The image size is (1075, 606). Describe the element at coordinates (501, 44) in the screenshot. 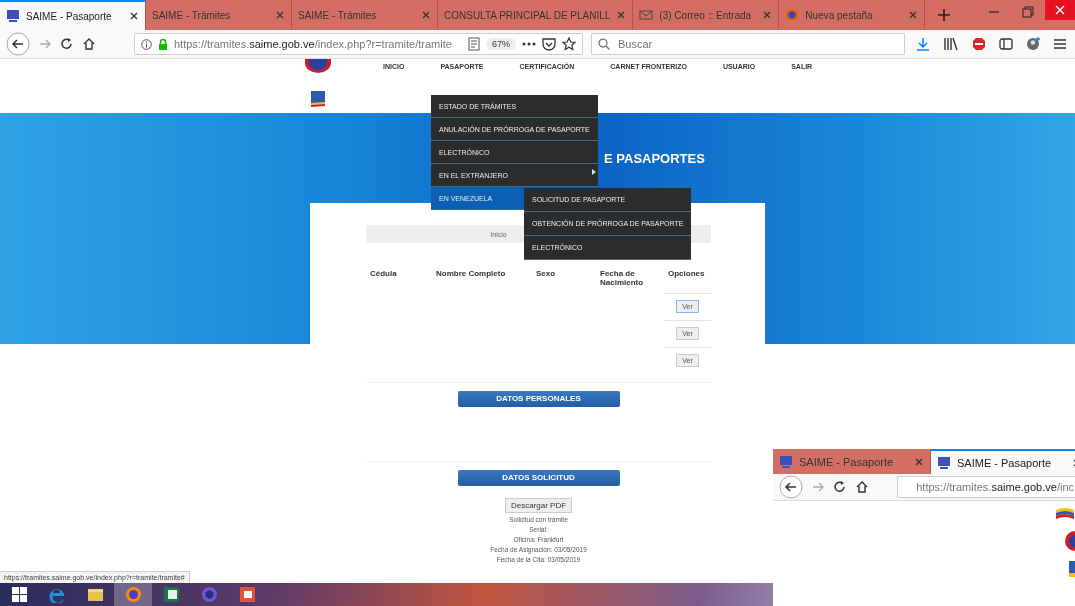

I see `zoom-level-badge: 67%` at that location.